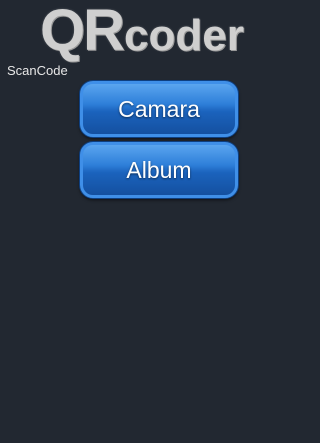 The width and height of the screenshot is (320, 443). Describe the element at coordinates (159, 170) in the screenshot. I see `album-button: Album` at that location.